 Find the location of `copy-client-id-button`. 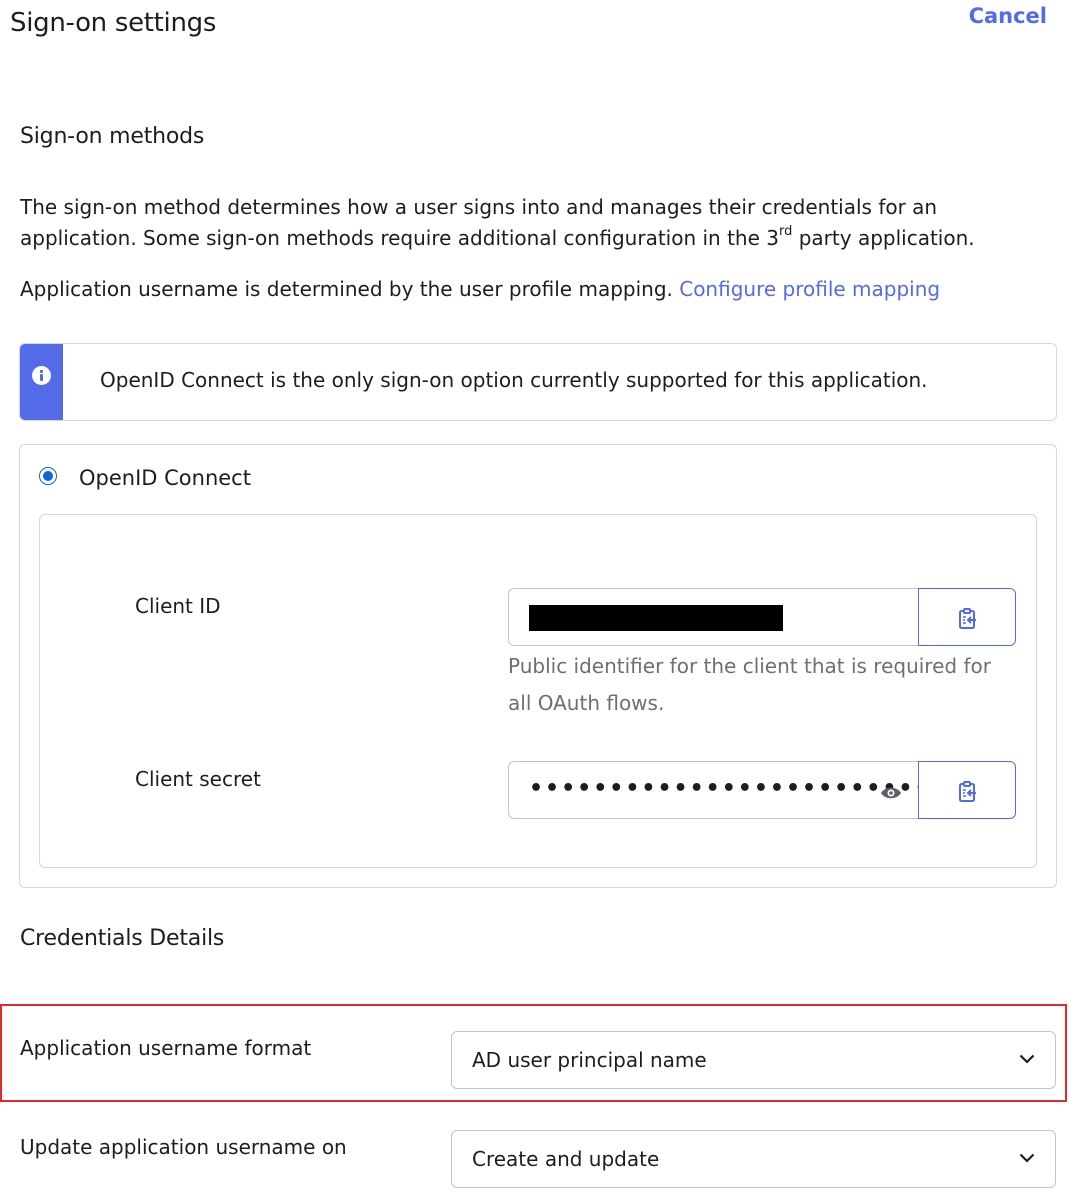

copy-client-id-button is located at coordinates (967, 617).